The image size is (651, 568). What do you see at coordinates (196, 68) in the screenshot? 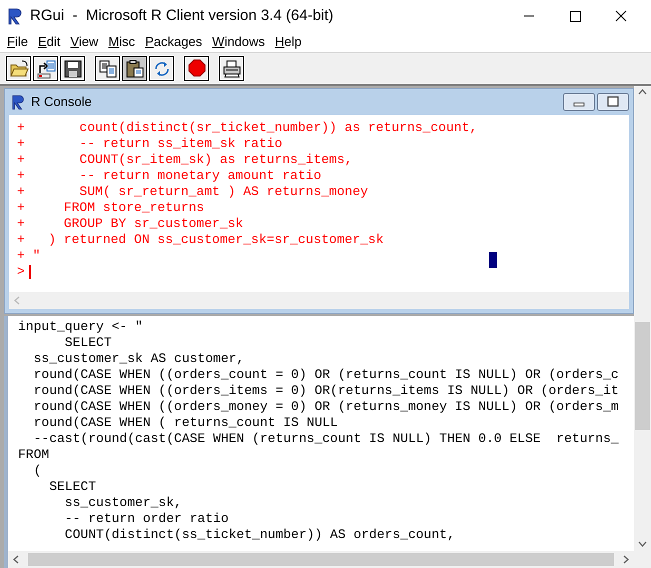
I see `stop-sign-icon` at bounding box center [196, 68].